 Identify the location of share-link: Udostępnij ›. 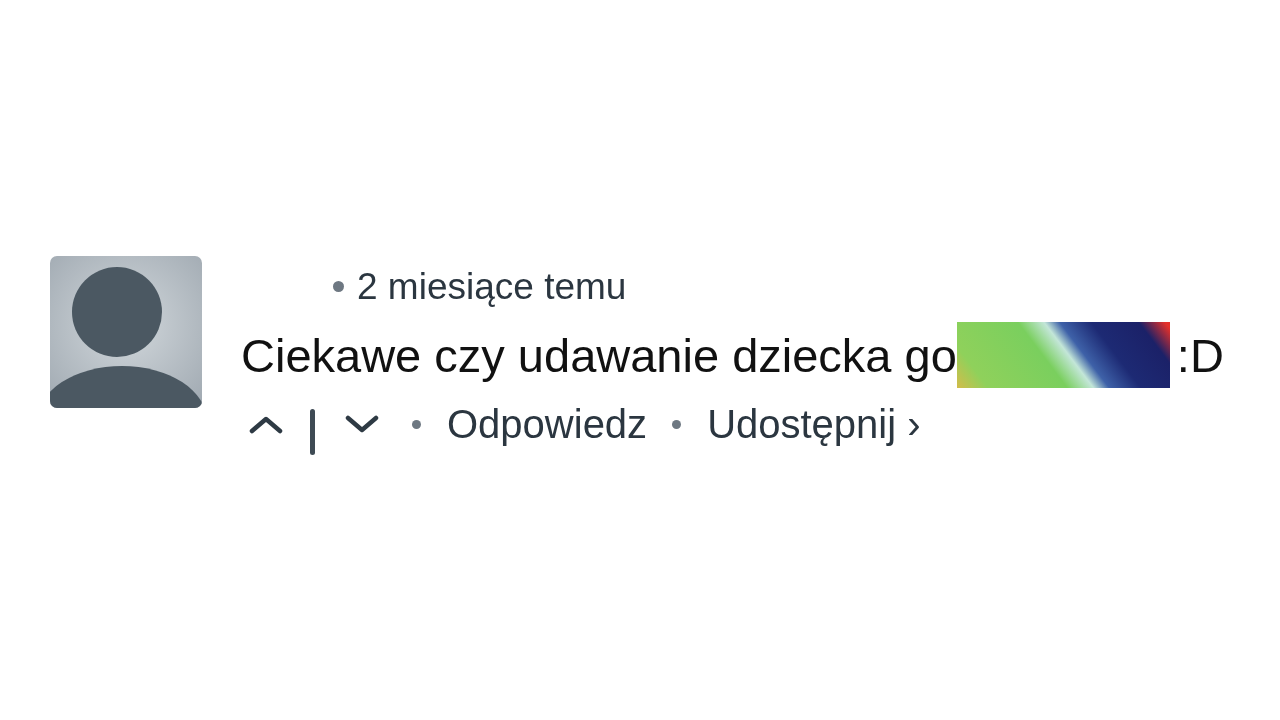
(814, 424).